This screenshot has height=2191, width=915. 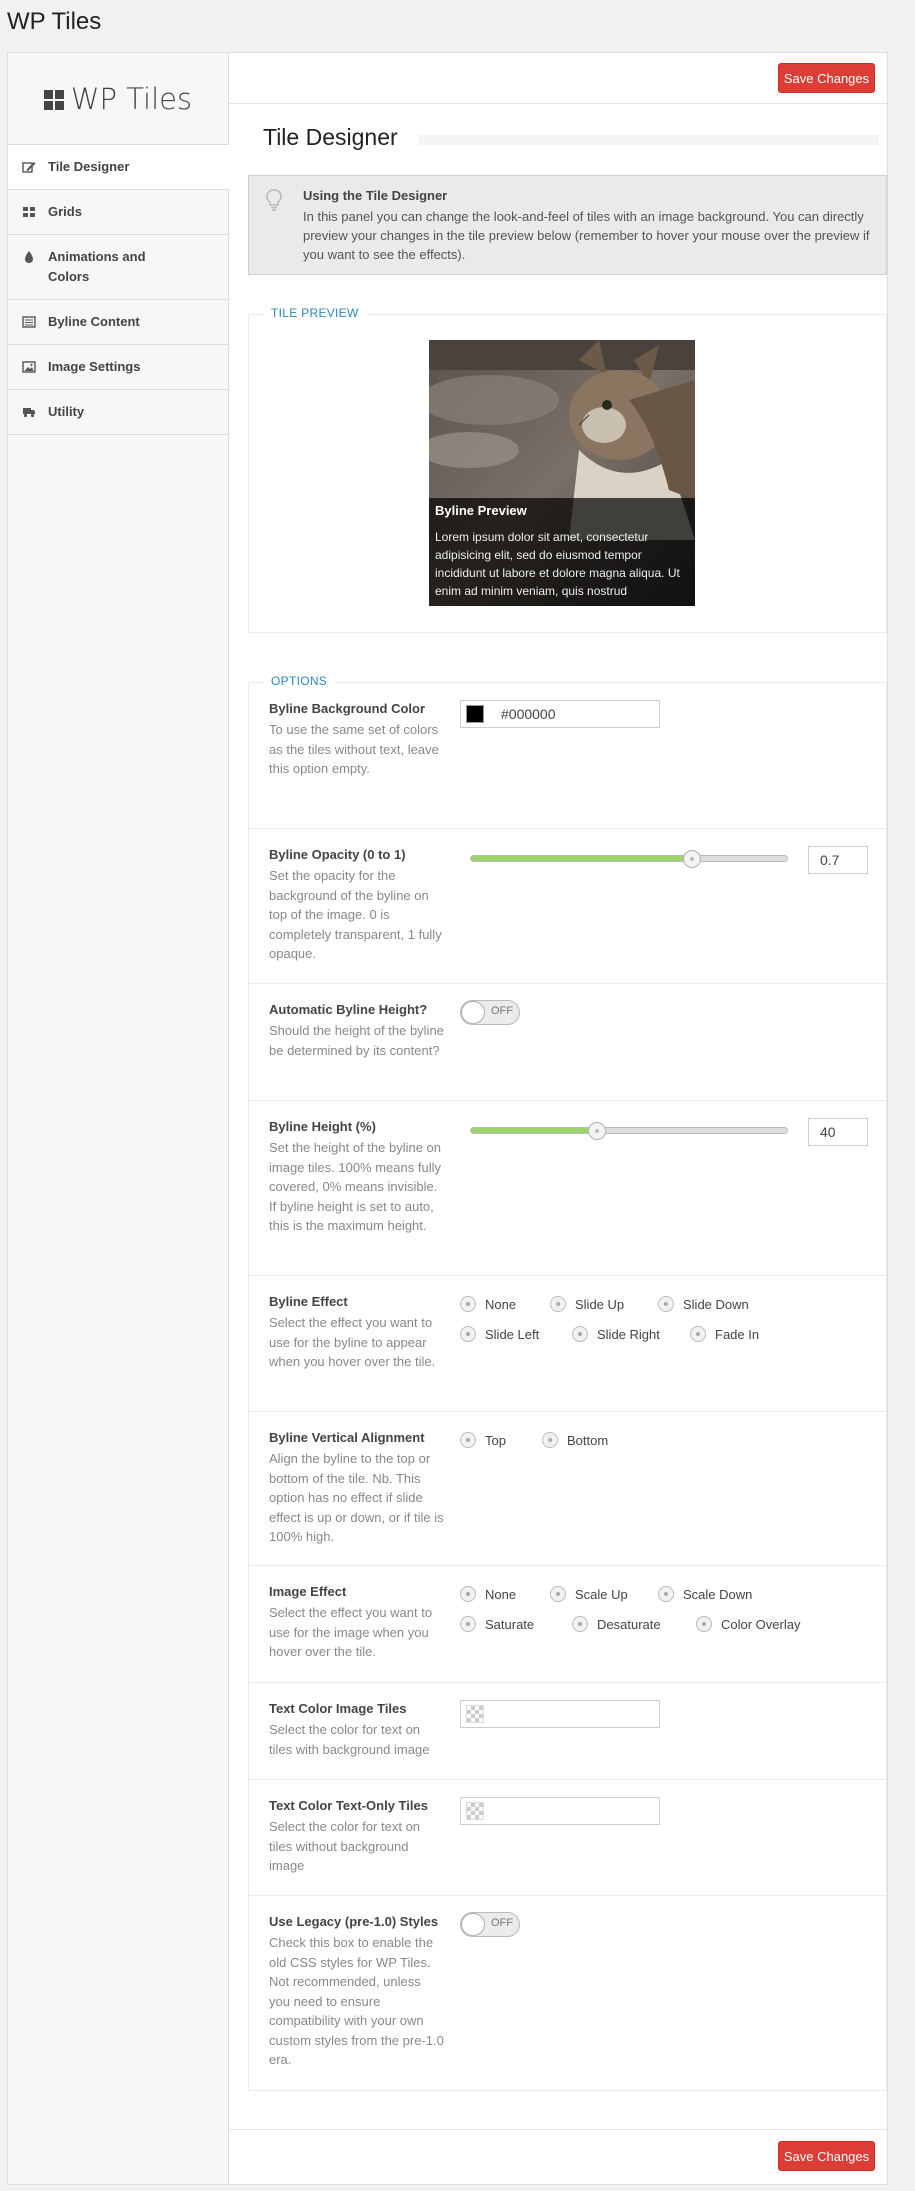 What do you see at coordinates (629, 1624) in the screenshot?
I see `radio-label: Desaturate` at bounding box center [629, 1624].